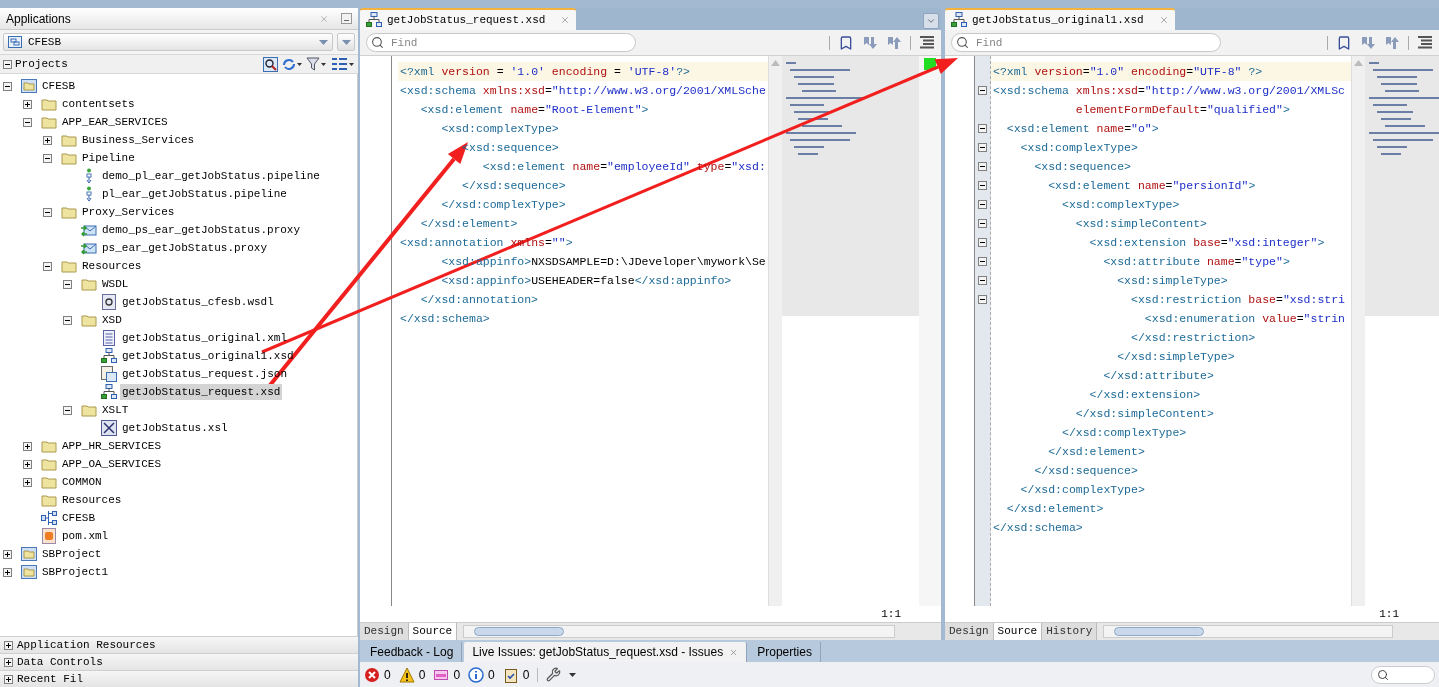 This screenshot has width=1439, height=687. I want to click on section-header: Projects, so click(41, 64).